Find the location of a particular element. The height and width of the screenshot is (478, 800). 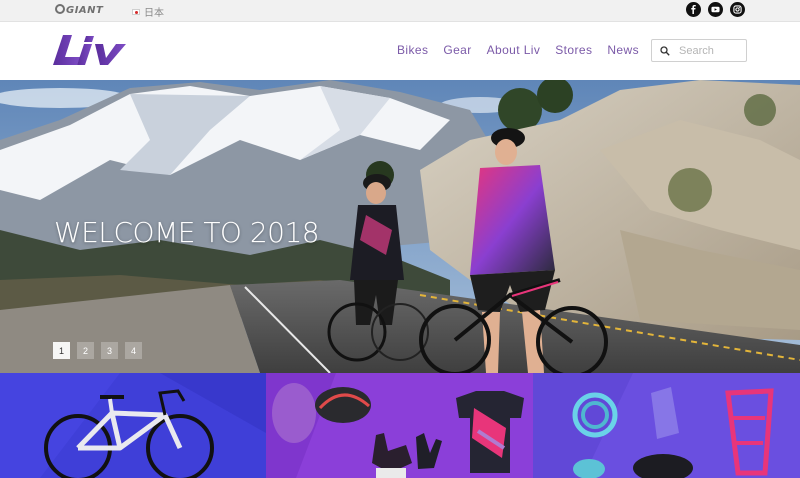

giant-mark-icon is located at coordinates (60, 9).